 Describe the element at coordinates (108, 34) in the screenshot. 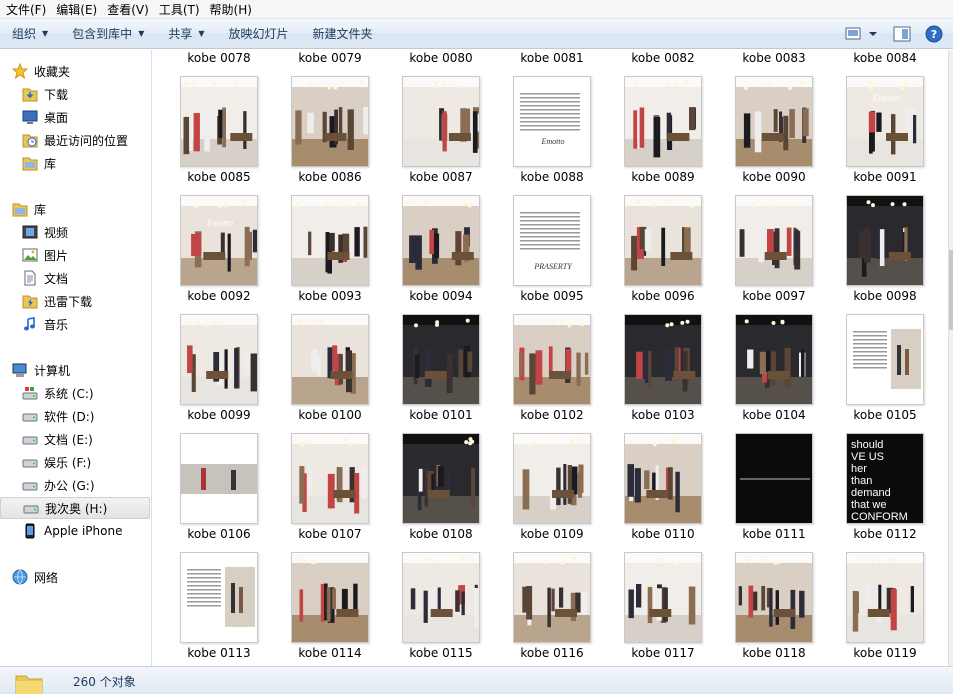

I see `include-library-button: 包含到库中 ▼` at that location.